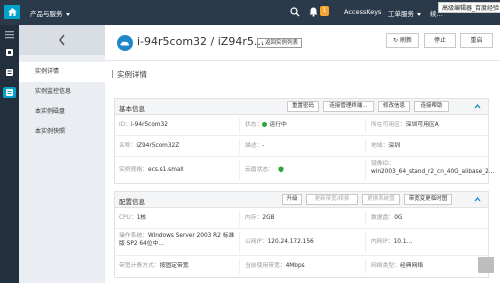  I want to click on renew-bandwidth-button: 更新带宽/续费, so click(332, 199).